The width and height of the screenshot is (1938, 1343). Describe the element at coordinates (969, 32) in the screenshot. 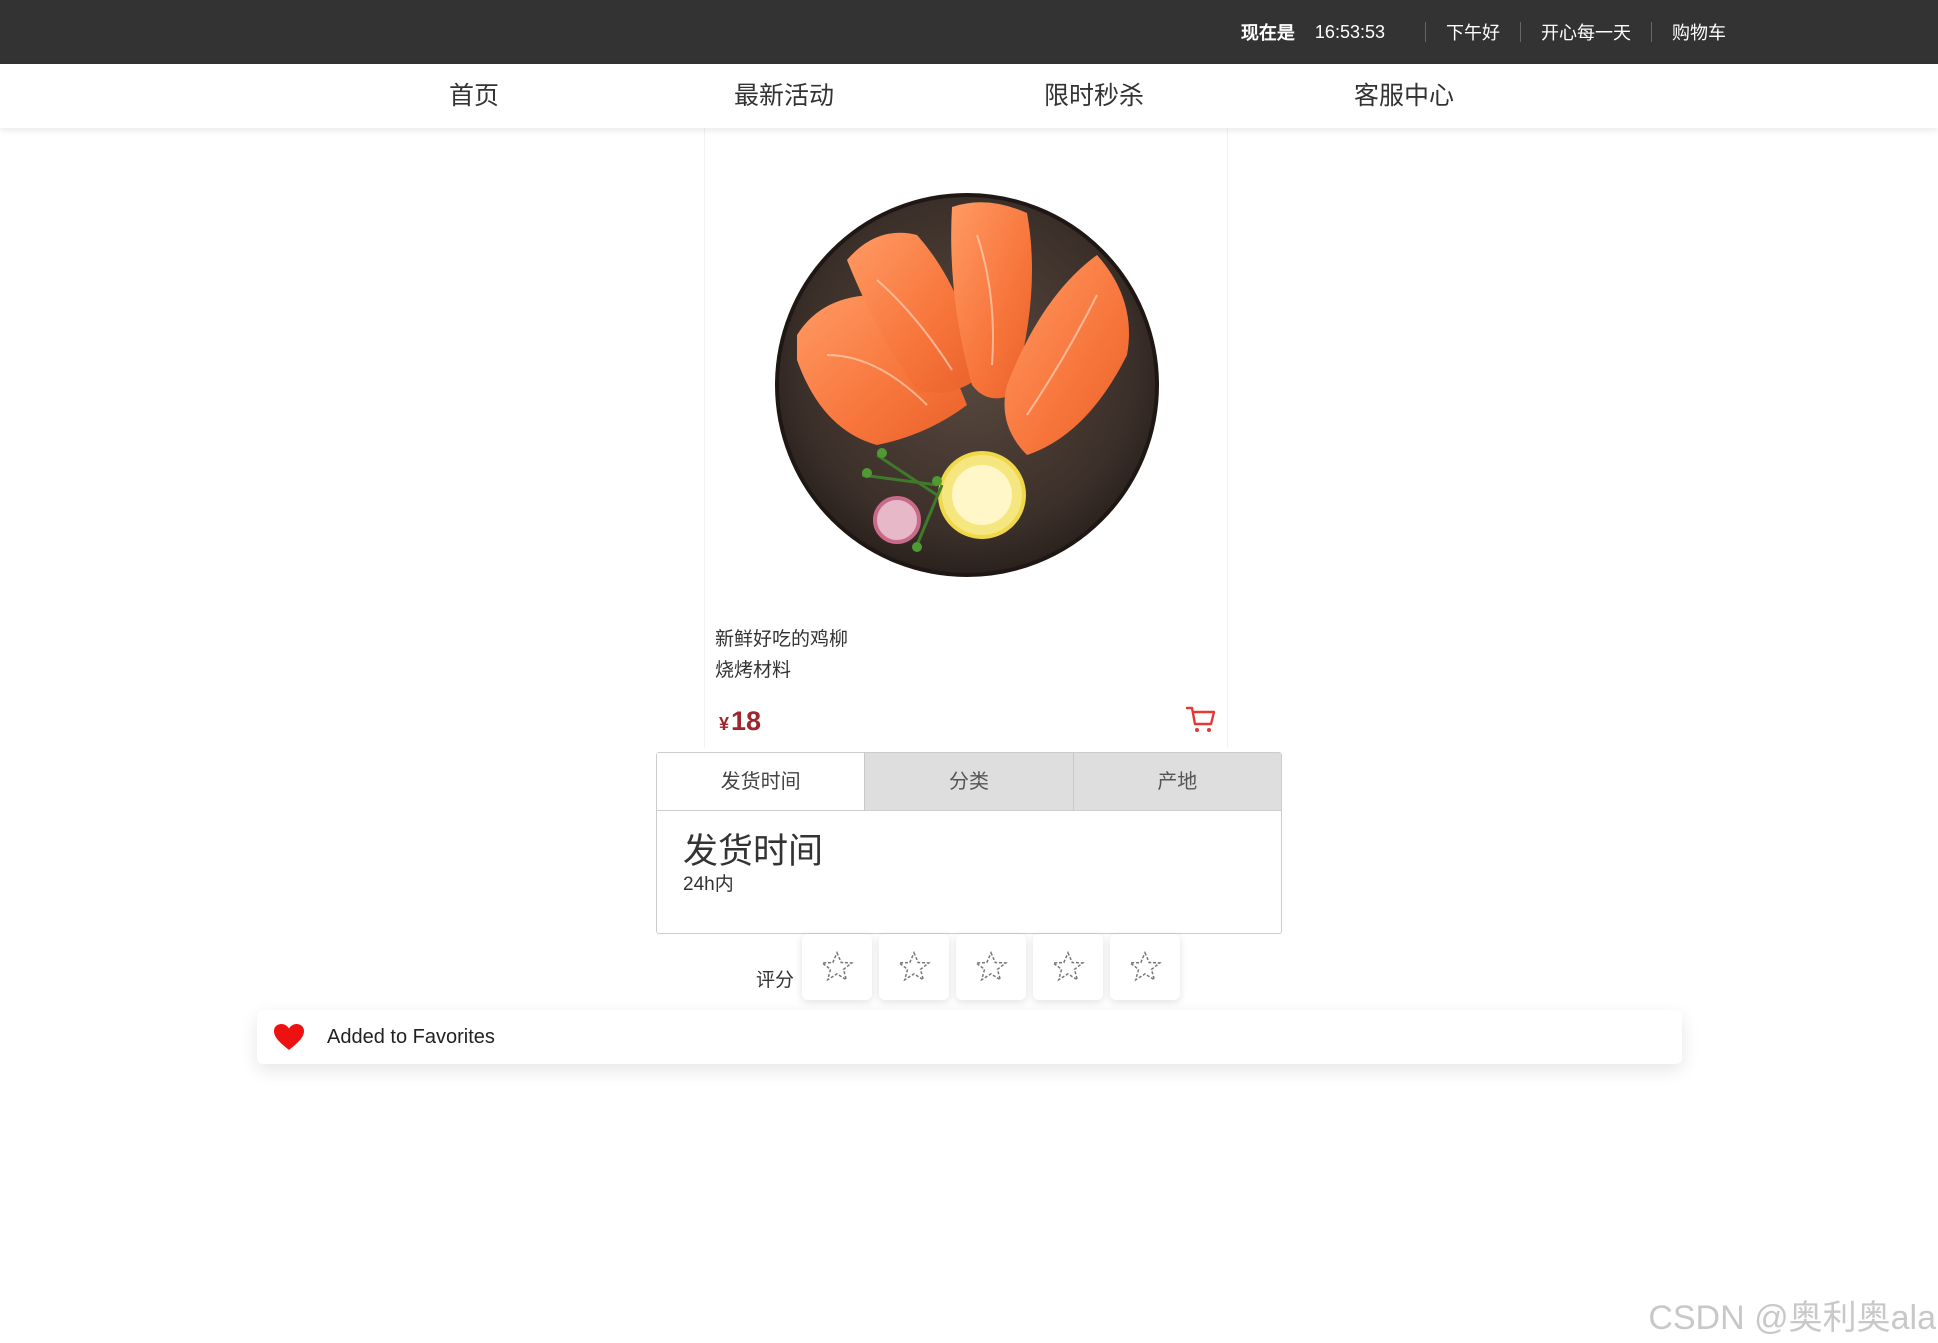

I see `top-bar: 现在是 16:53:53 下午好 开心每一天 购物车` at that location.